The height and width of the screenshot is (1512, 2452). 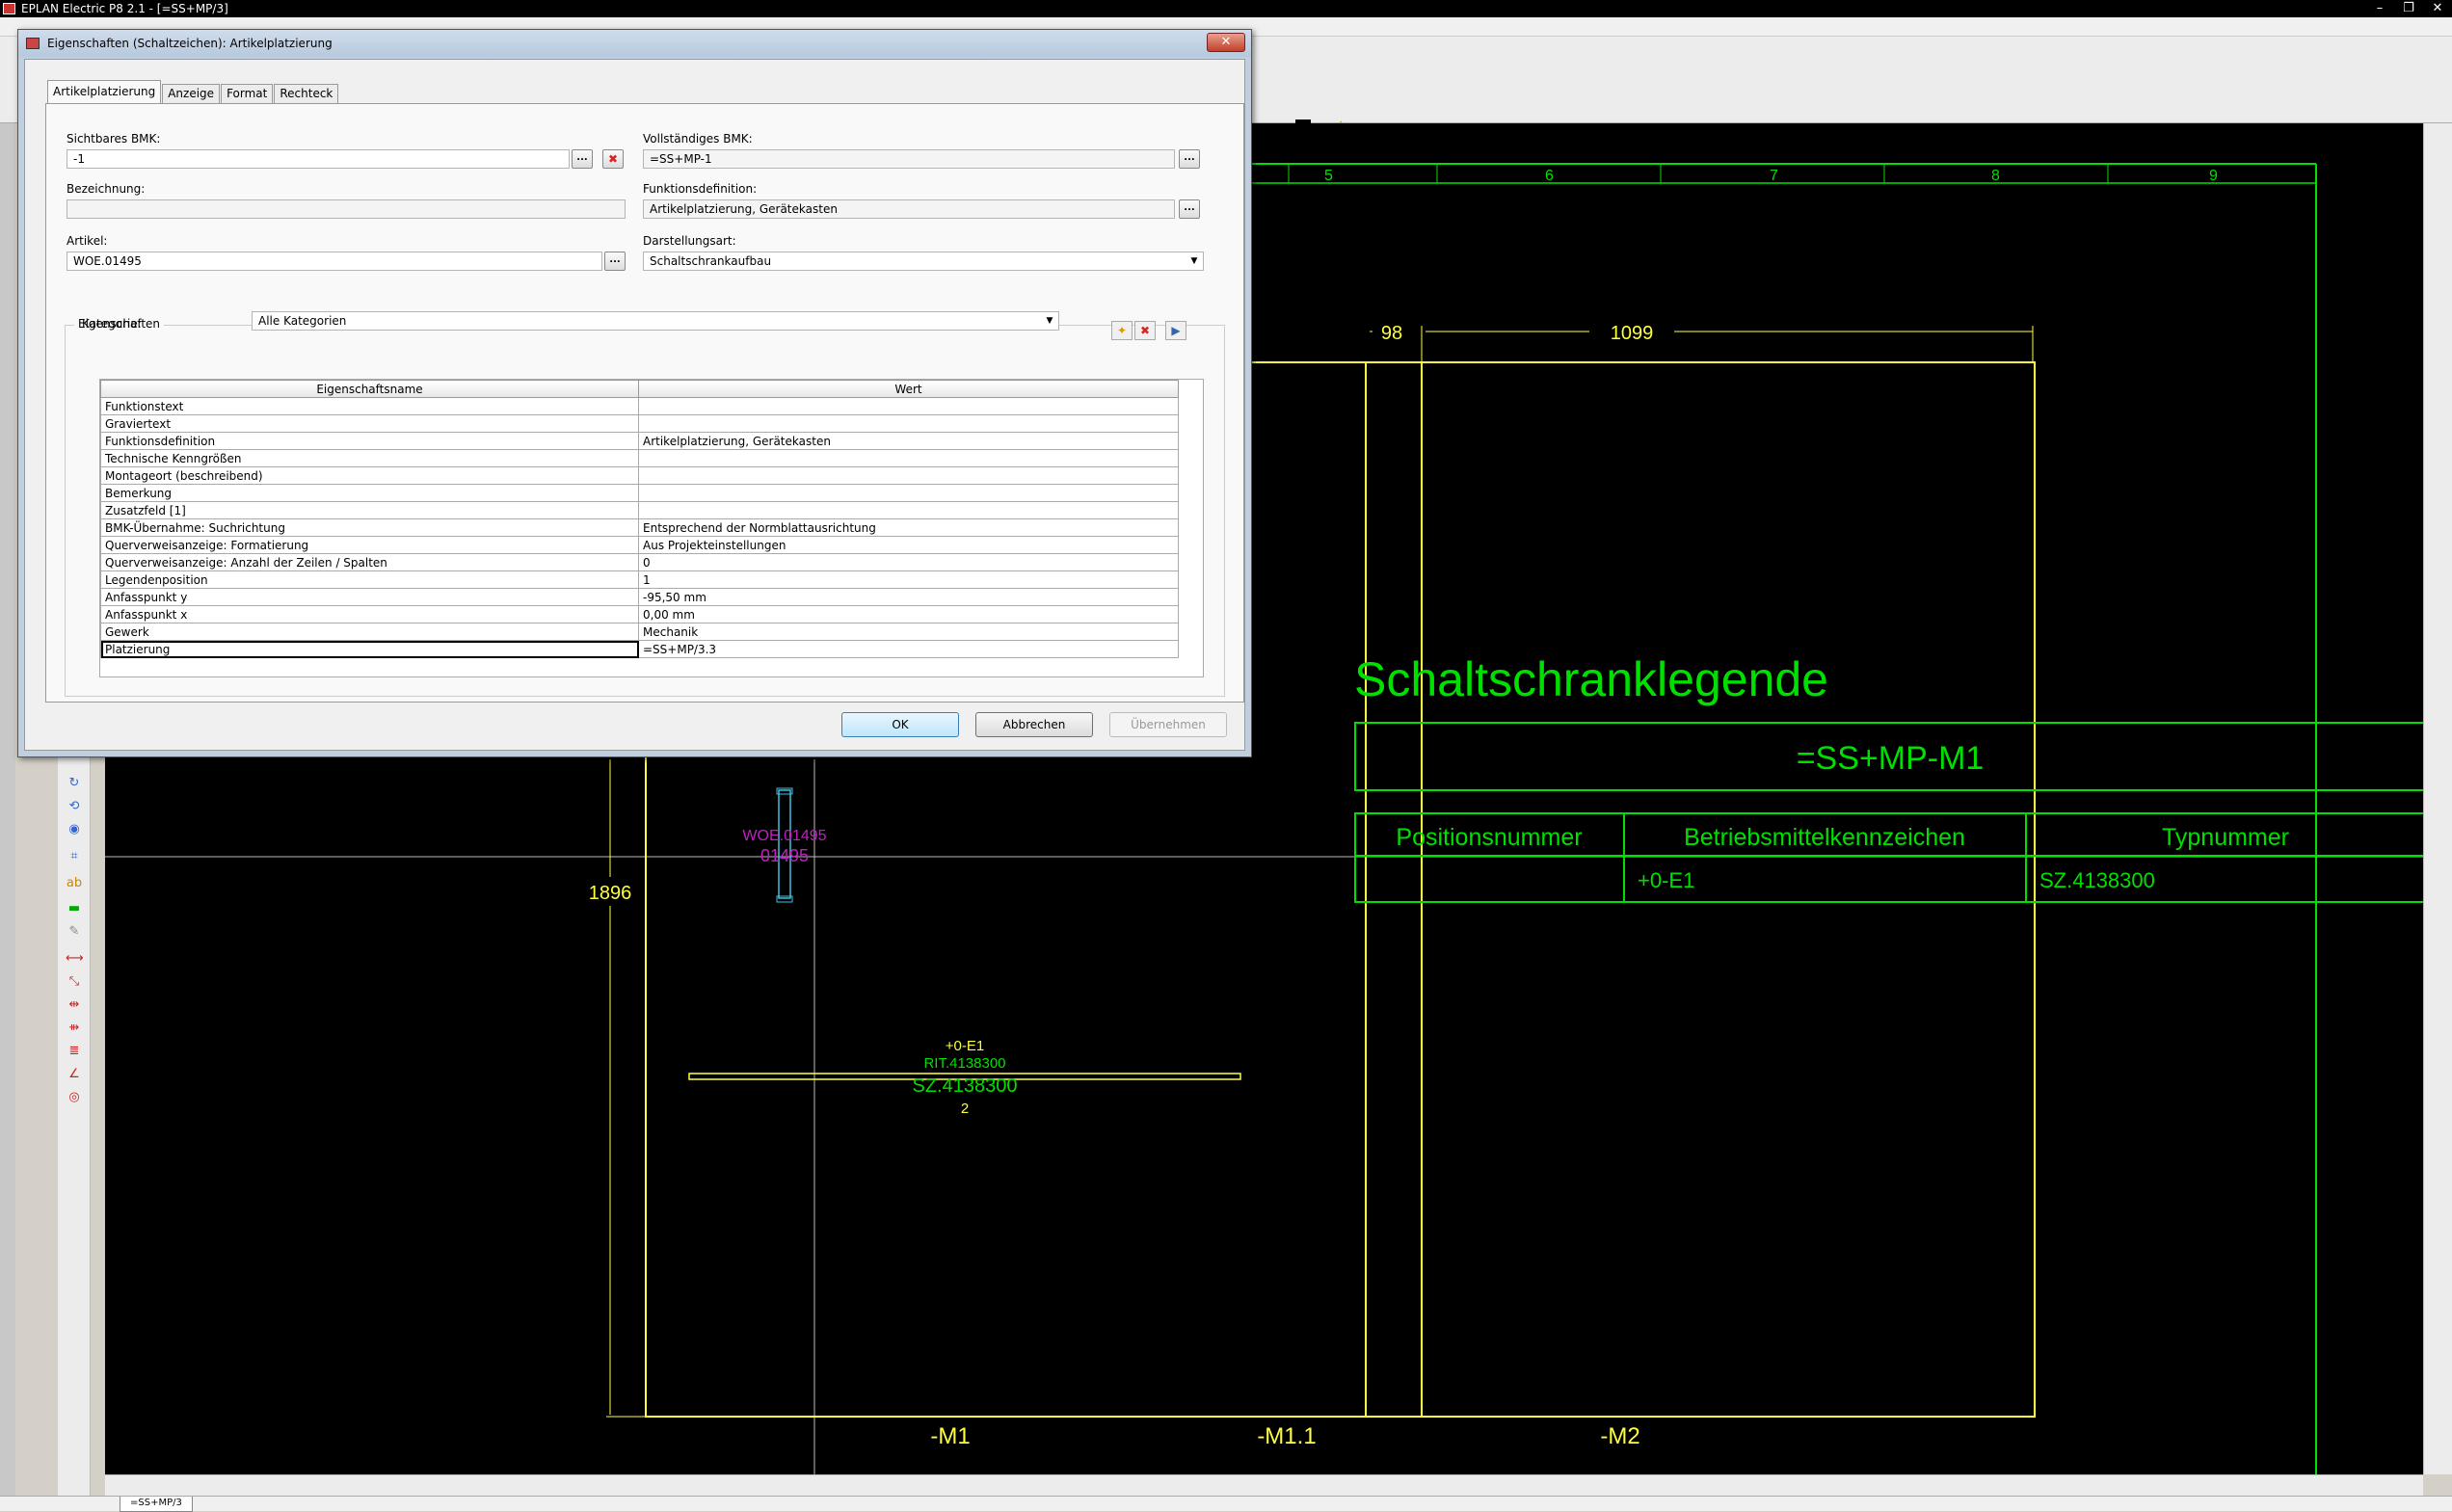 What do you see at coordinates (909, 209) in the screenshot?
I see `funktionsdefinition-input: Artikelplatzierung, Gerätekasten` at bounding box center [909, 209].